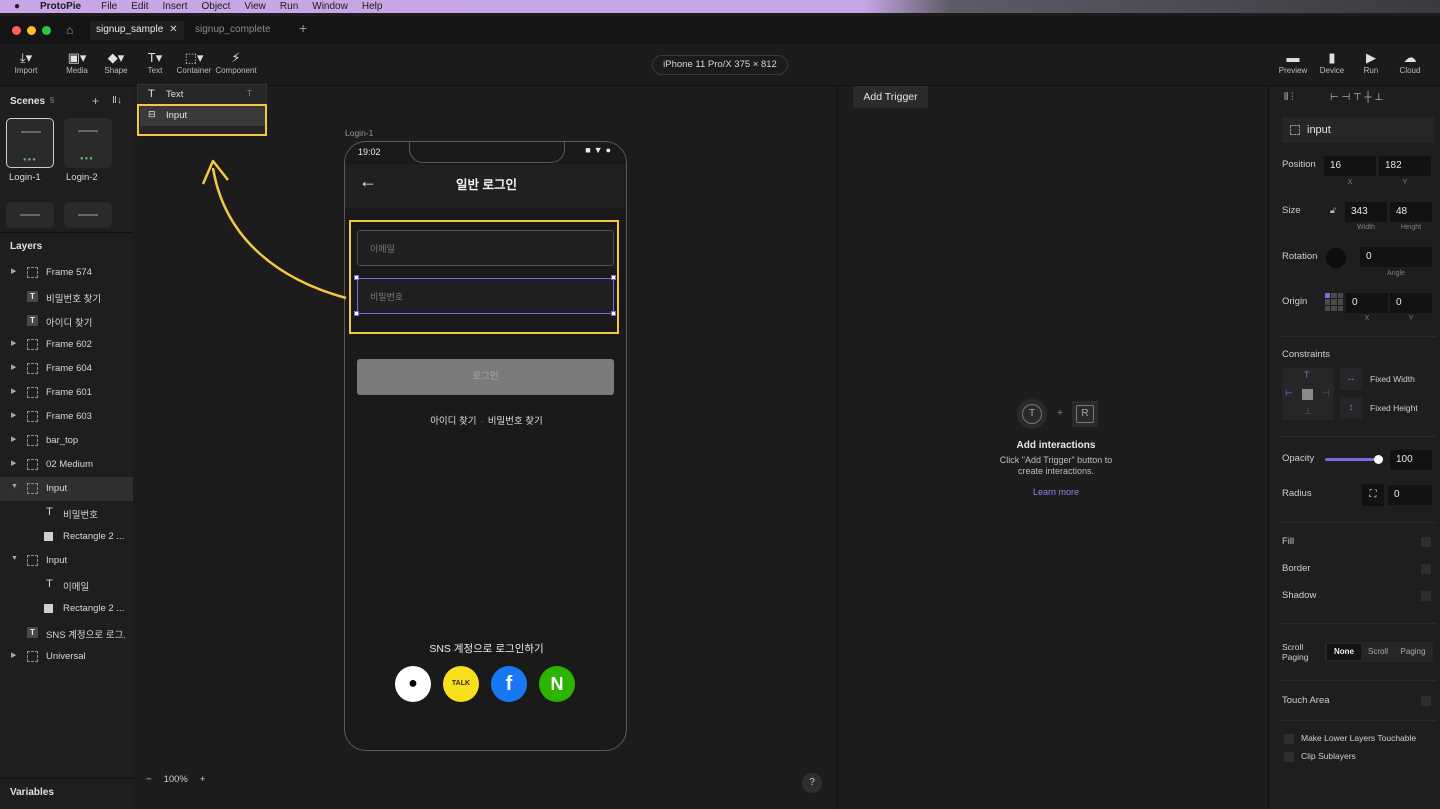 Image resolution: width=1440 pixels, height=809 pixels. I want to click on zoom-control: − 100% +, so click(181, 779).